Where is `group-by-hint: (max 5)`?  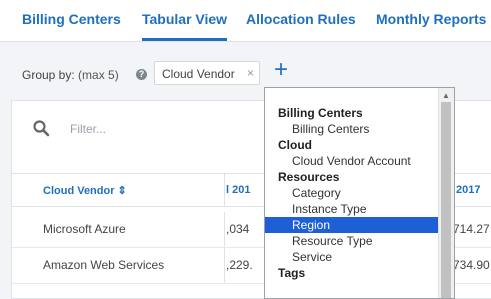
group-by-hint: (max 5) is located at coordinates (98, 75).